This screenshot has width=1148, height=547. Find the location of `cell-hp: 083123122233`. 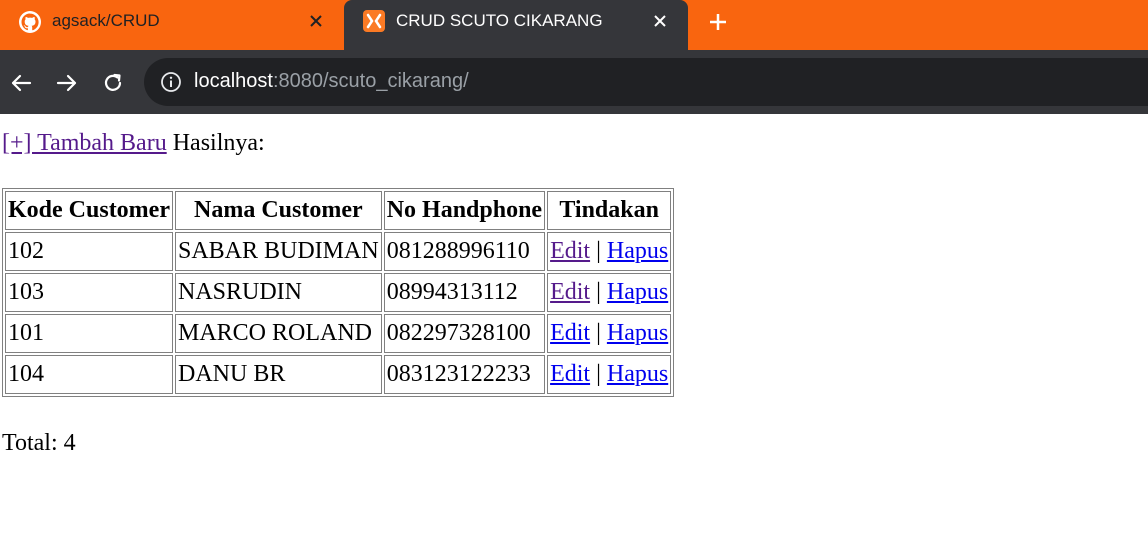

cell-hp: 083123122233 is located at coordinates (464, 374).